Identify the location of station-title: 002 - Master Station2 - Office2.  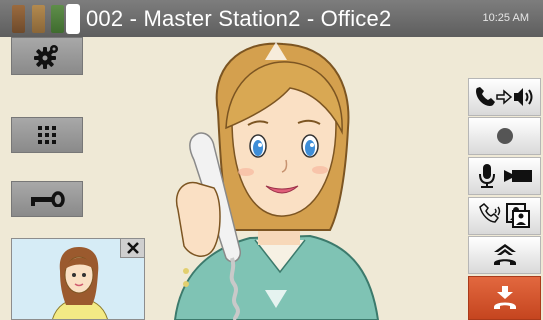
(239, 18).